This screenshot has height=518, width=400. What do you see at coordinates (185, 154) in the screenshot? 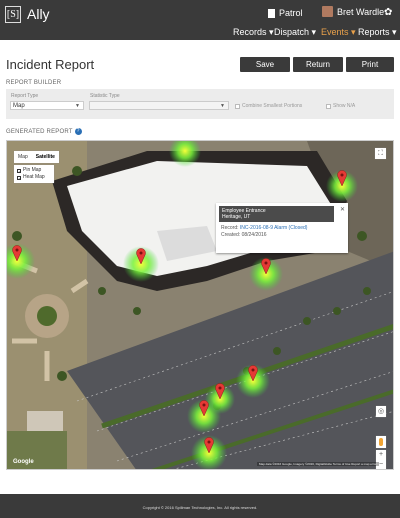
I see `heat-spot` at bounding box center [185, 154].